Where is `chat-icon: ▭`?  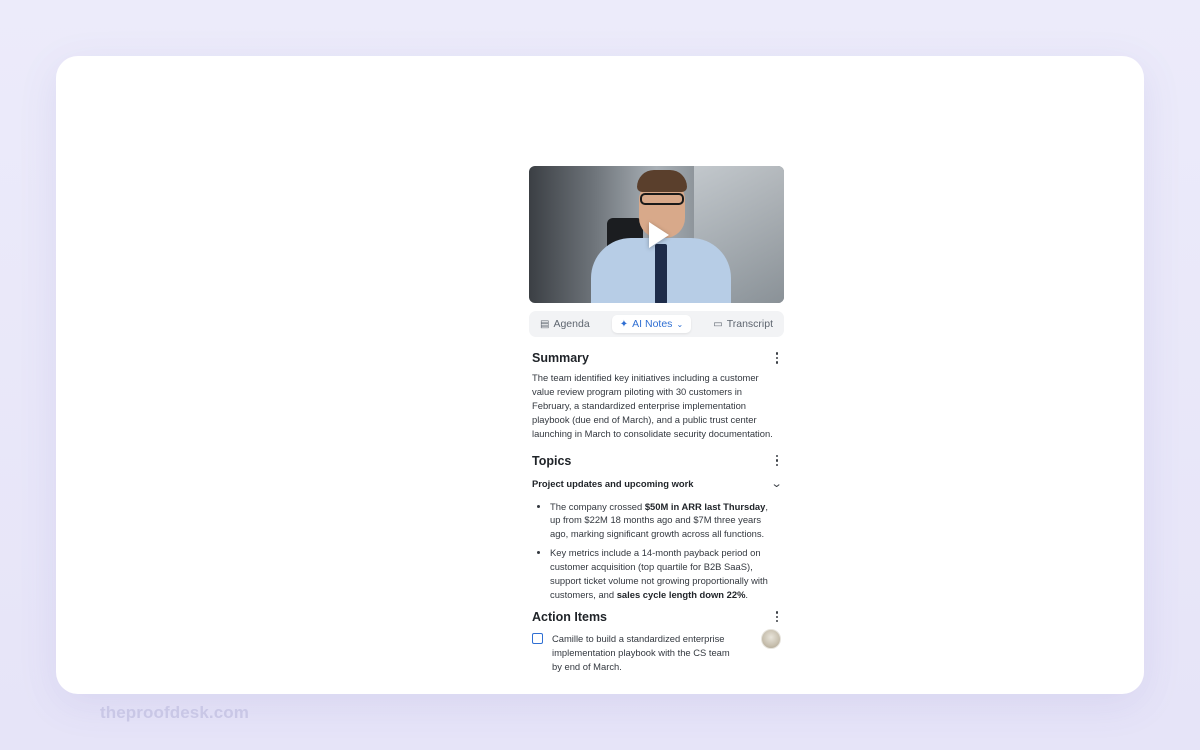
chat-icon: ▭ is located at coordinates (718, 324).